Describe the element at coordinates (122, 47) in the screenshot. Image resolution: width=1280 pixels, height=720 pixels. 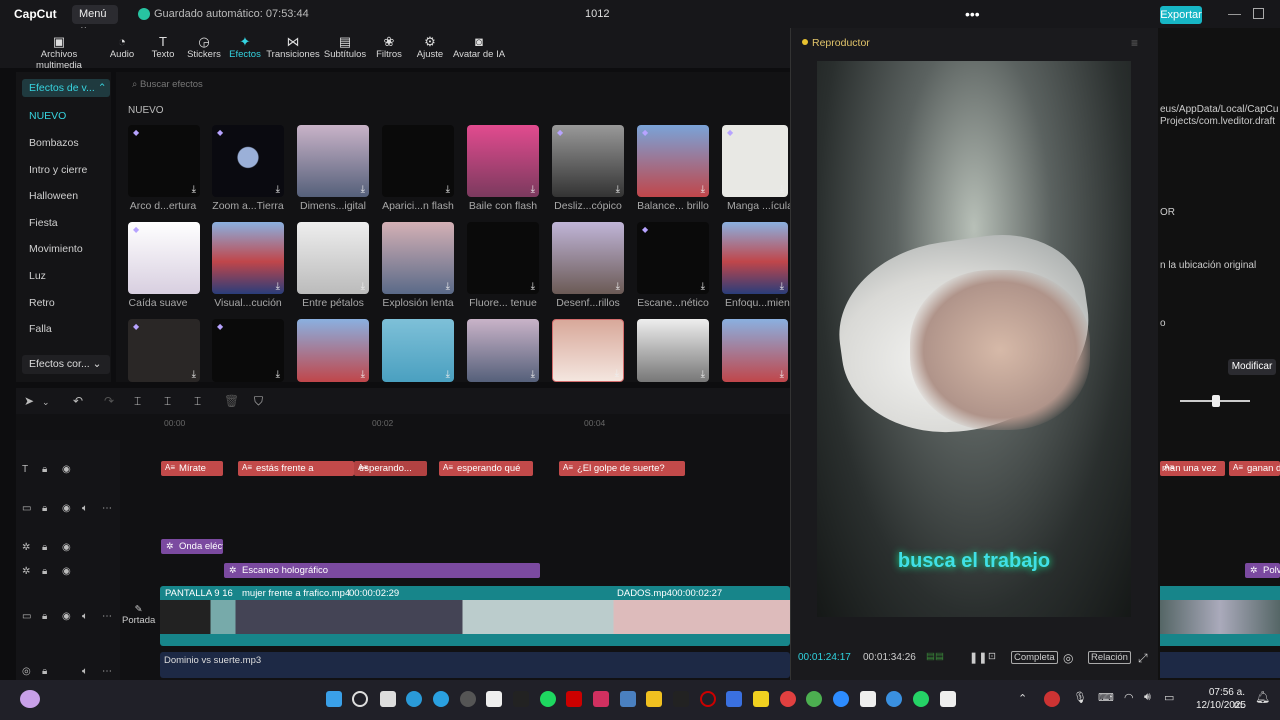
I see `tool-audio: ◔ Audio` at that location.